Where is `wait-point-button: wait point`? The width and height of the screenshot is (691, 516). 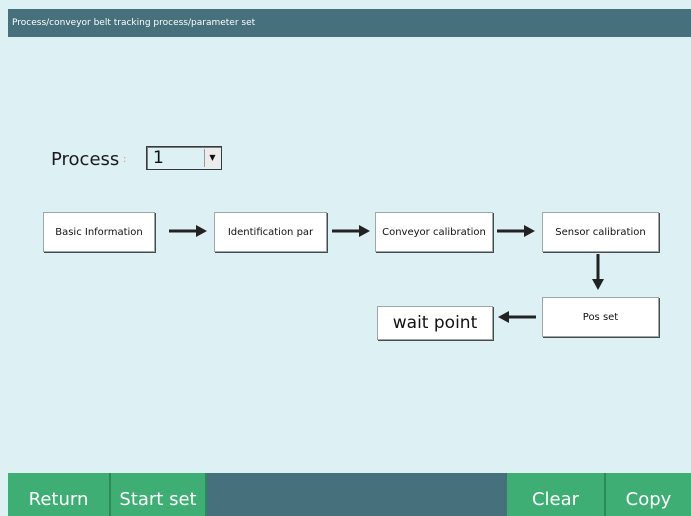
wait-point-button: wait point is located at coordinates (435, 323).